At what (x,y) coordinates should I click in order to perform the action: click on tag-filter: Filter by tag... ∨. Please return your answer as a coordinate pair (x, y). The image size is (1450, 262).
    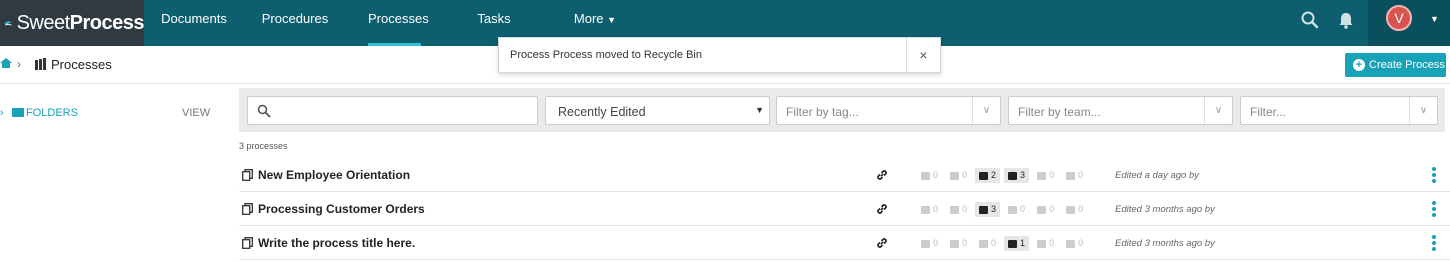
    Looking at the image, I should click on (888, 110).